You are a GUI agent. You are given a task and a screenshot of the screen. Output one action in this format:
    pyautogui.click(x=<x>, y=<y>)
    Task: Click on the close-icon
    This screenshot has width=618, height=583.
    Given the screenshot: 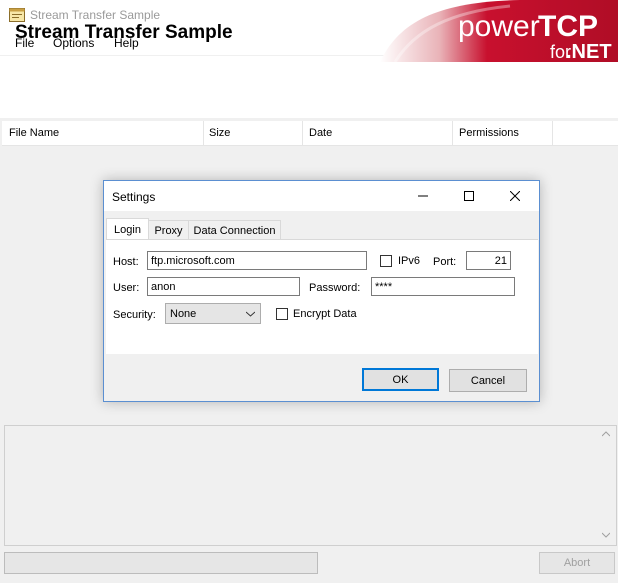 What is the action you would take?
    pyautogui.click(x=515, y=196)
    